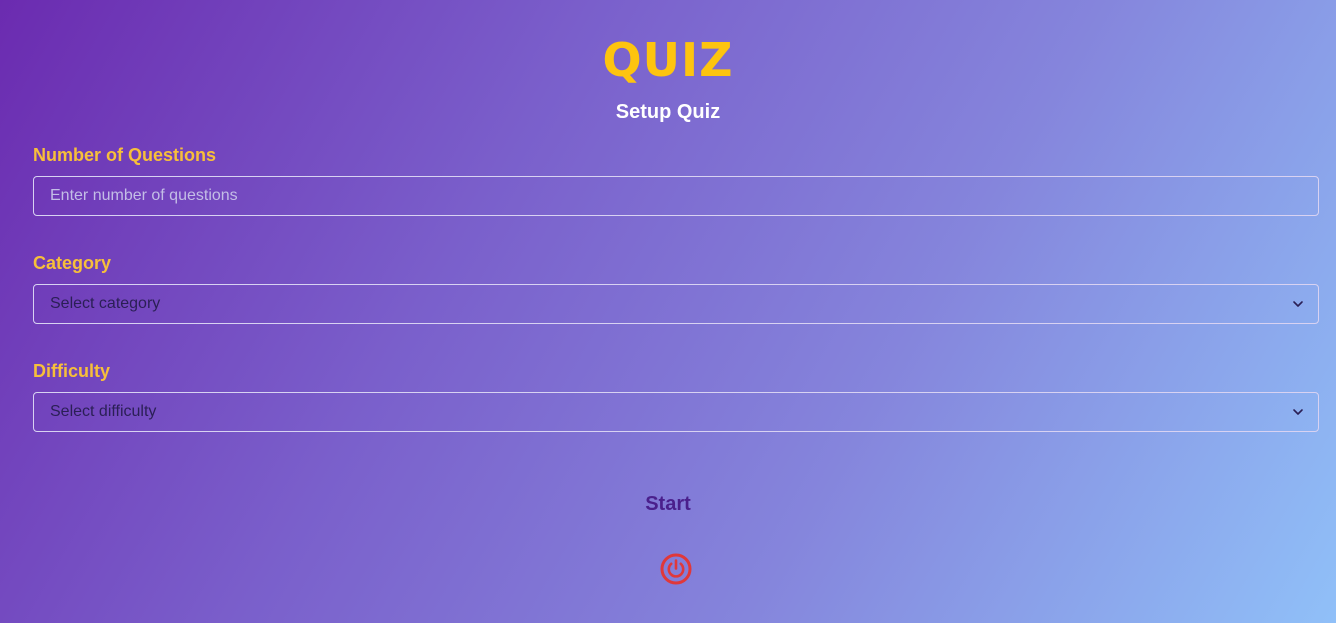 The image size is (1336, 623). I want to click on category-select-value: Select category, so click(105, 303).